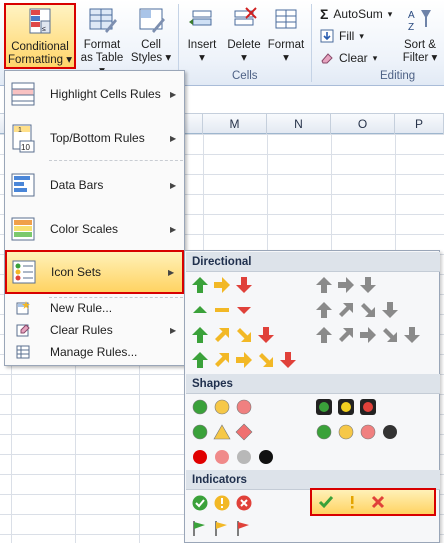 Image resolution: width=444 pixels, height=543 pixels. Describe the element at coordinates (361, 35) in the screenshot. I see `fill-dropdown-arrow: ▾` at that location.